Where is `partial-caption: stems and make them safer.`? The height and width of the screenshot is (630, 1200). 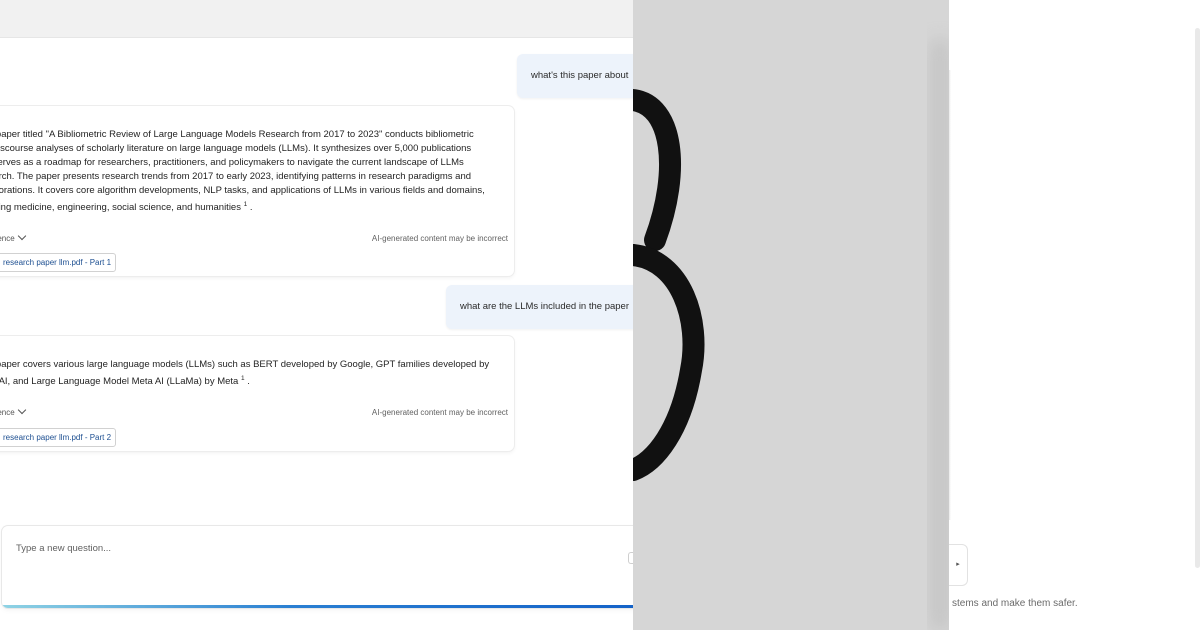 partial-caption: stems and make them safer. is located at coordinates (1015, 603).